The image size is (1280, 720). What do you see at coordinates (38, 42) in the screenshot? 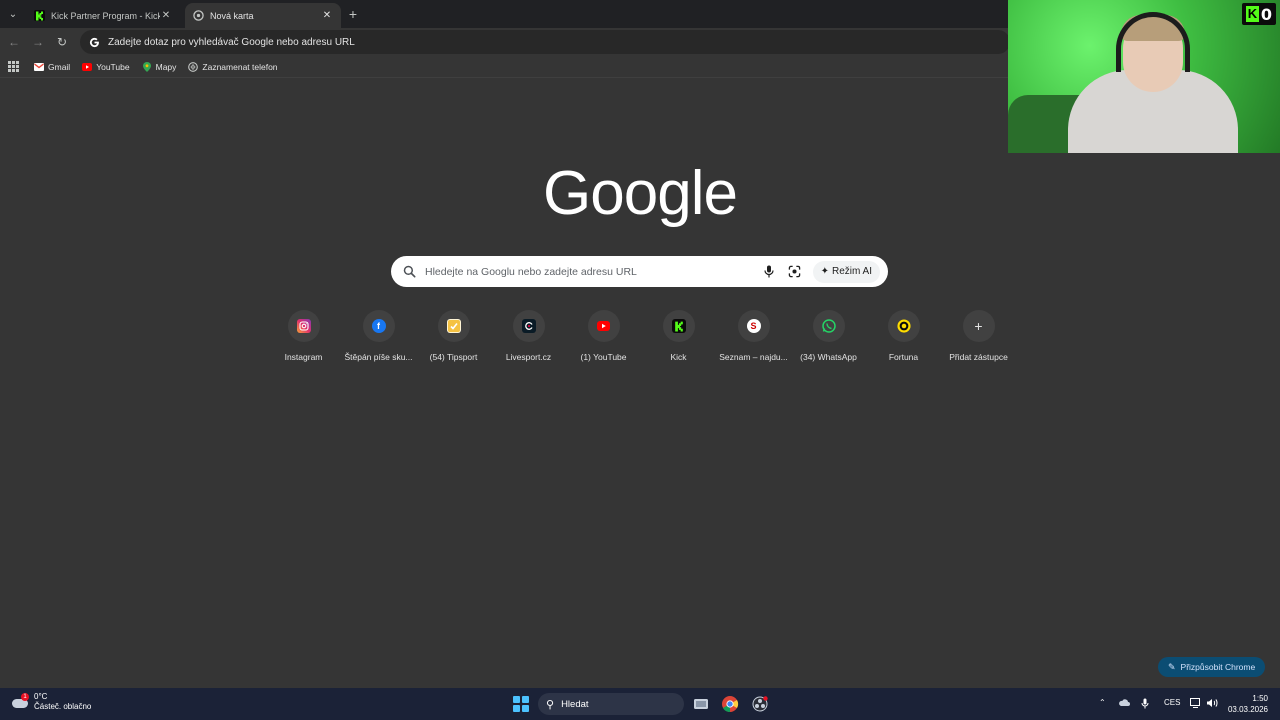
I see `forward-arrow-icon: →` at bounding box center [38, 42].